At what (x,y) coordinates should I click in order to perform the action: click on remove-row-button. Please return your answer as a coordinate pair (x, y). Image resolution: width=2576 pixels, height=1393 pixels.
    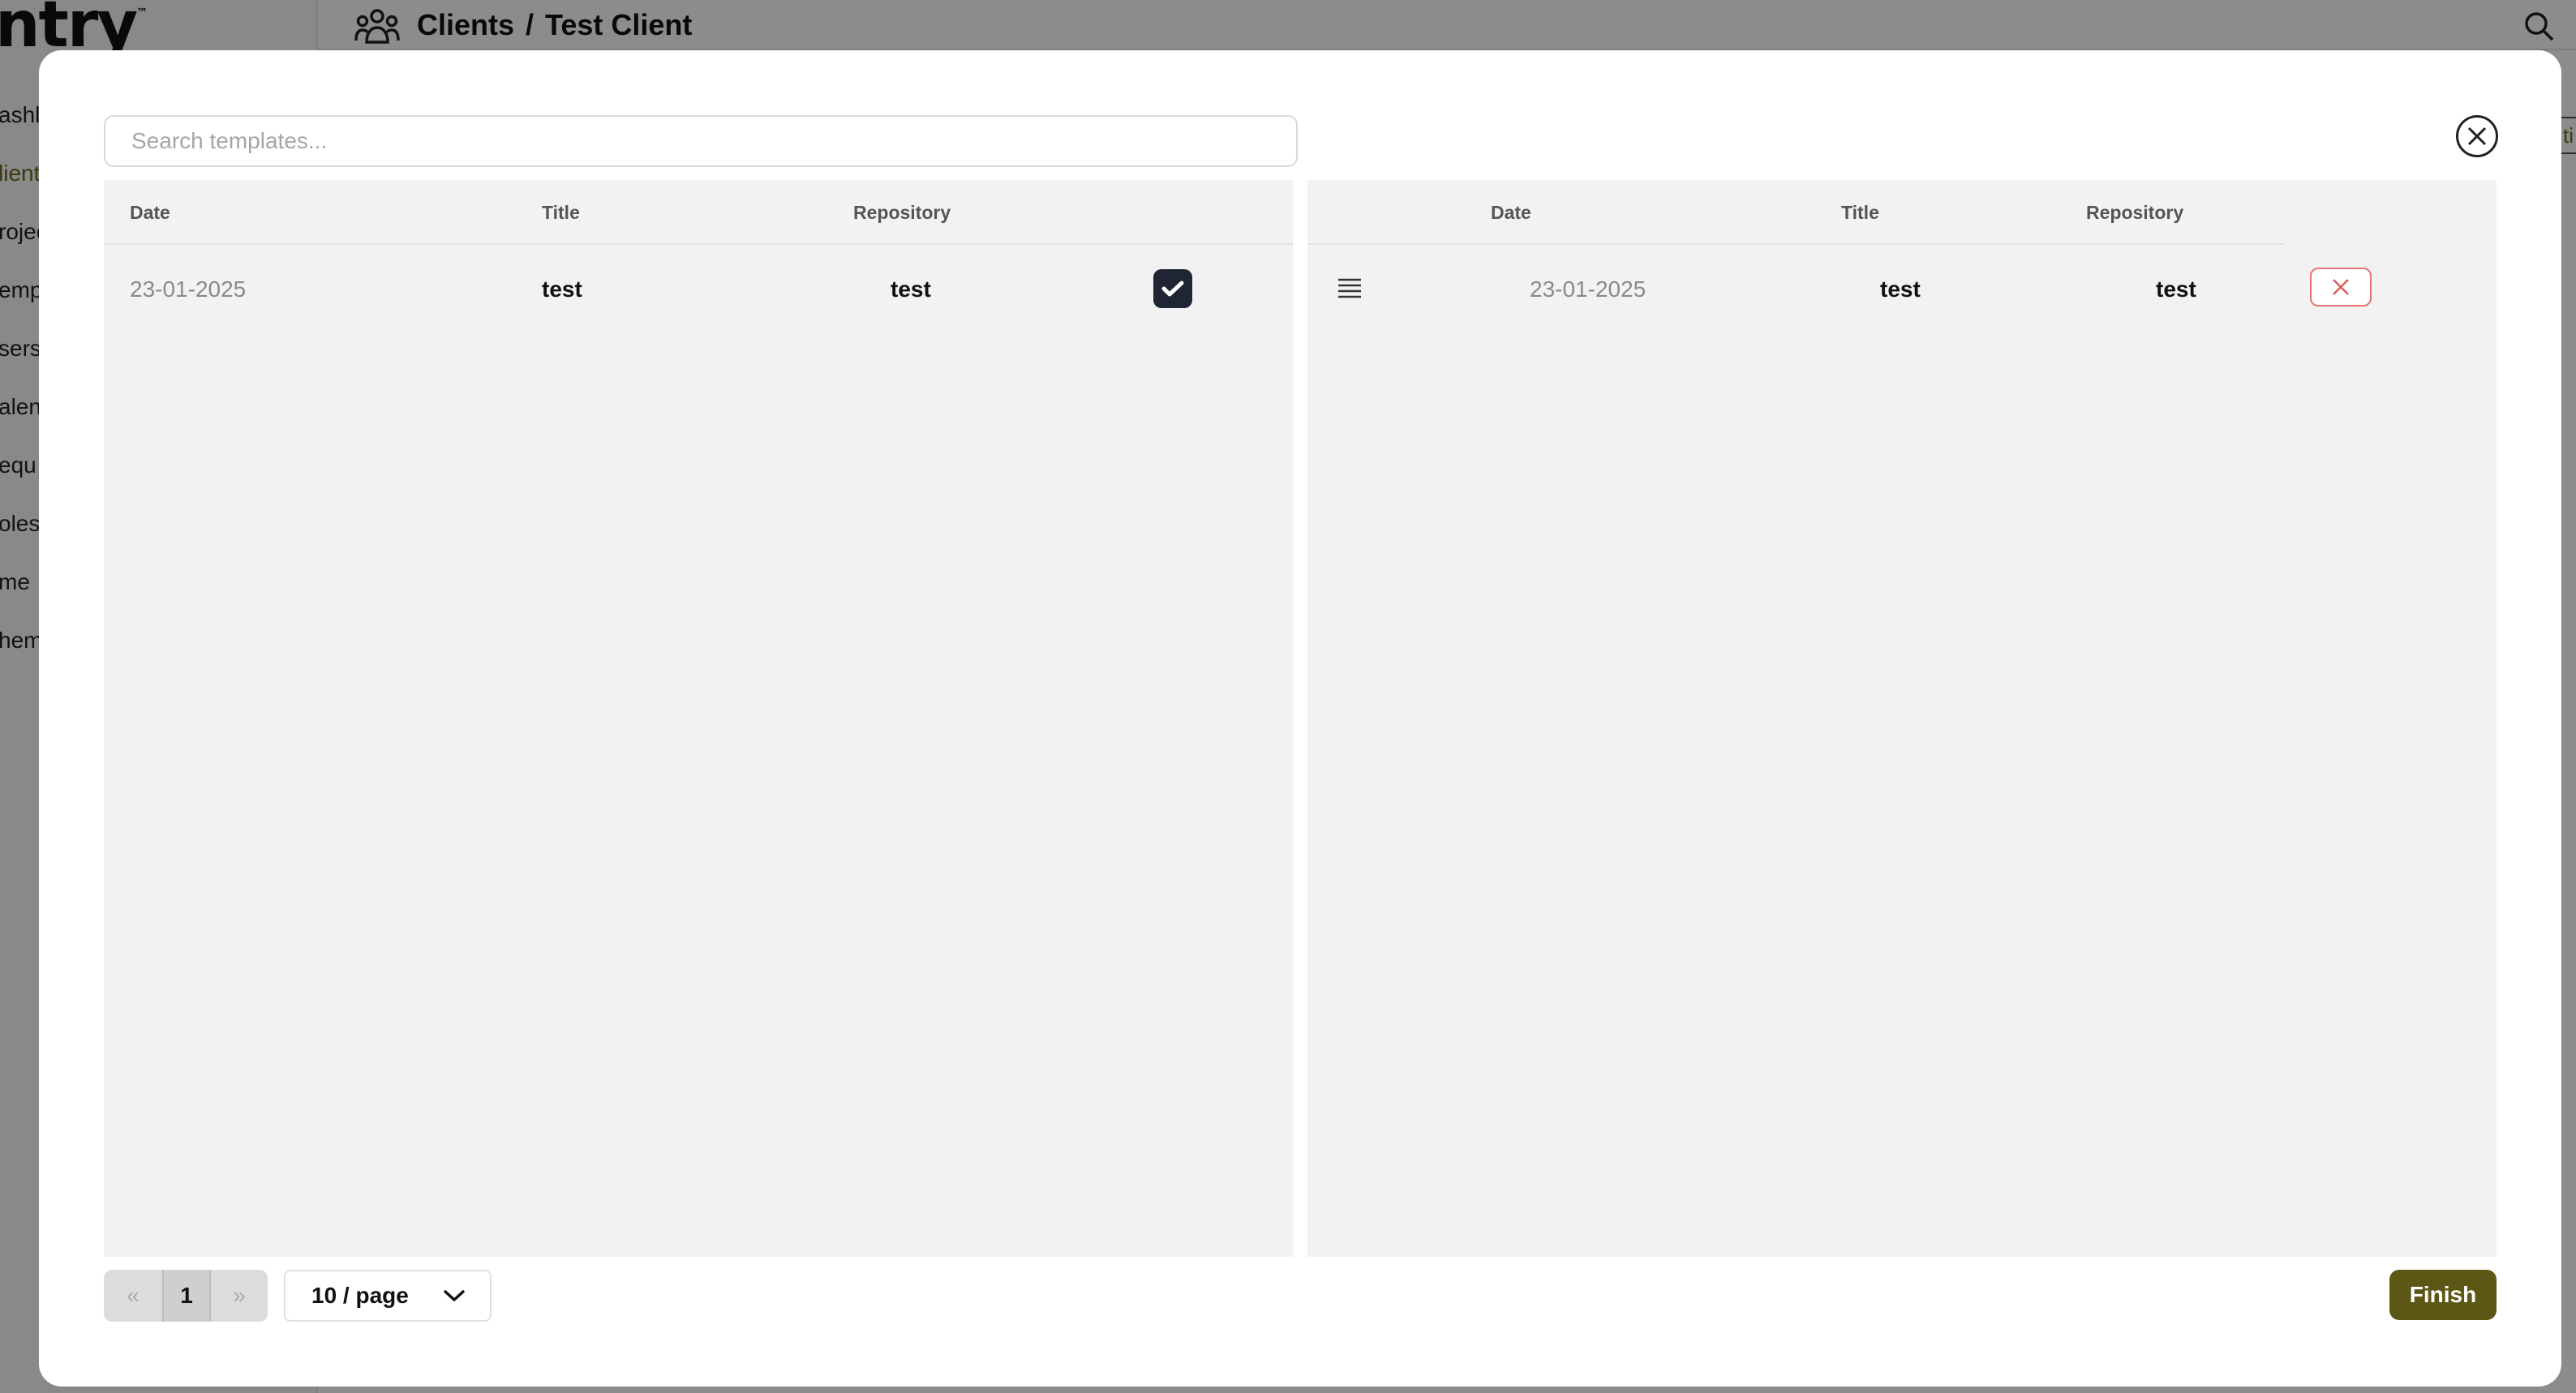
    Looking at the image, I should click on (2341, 287).